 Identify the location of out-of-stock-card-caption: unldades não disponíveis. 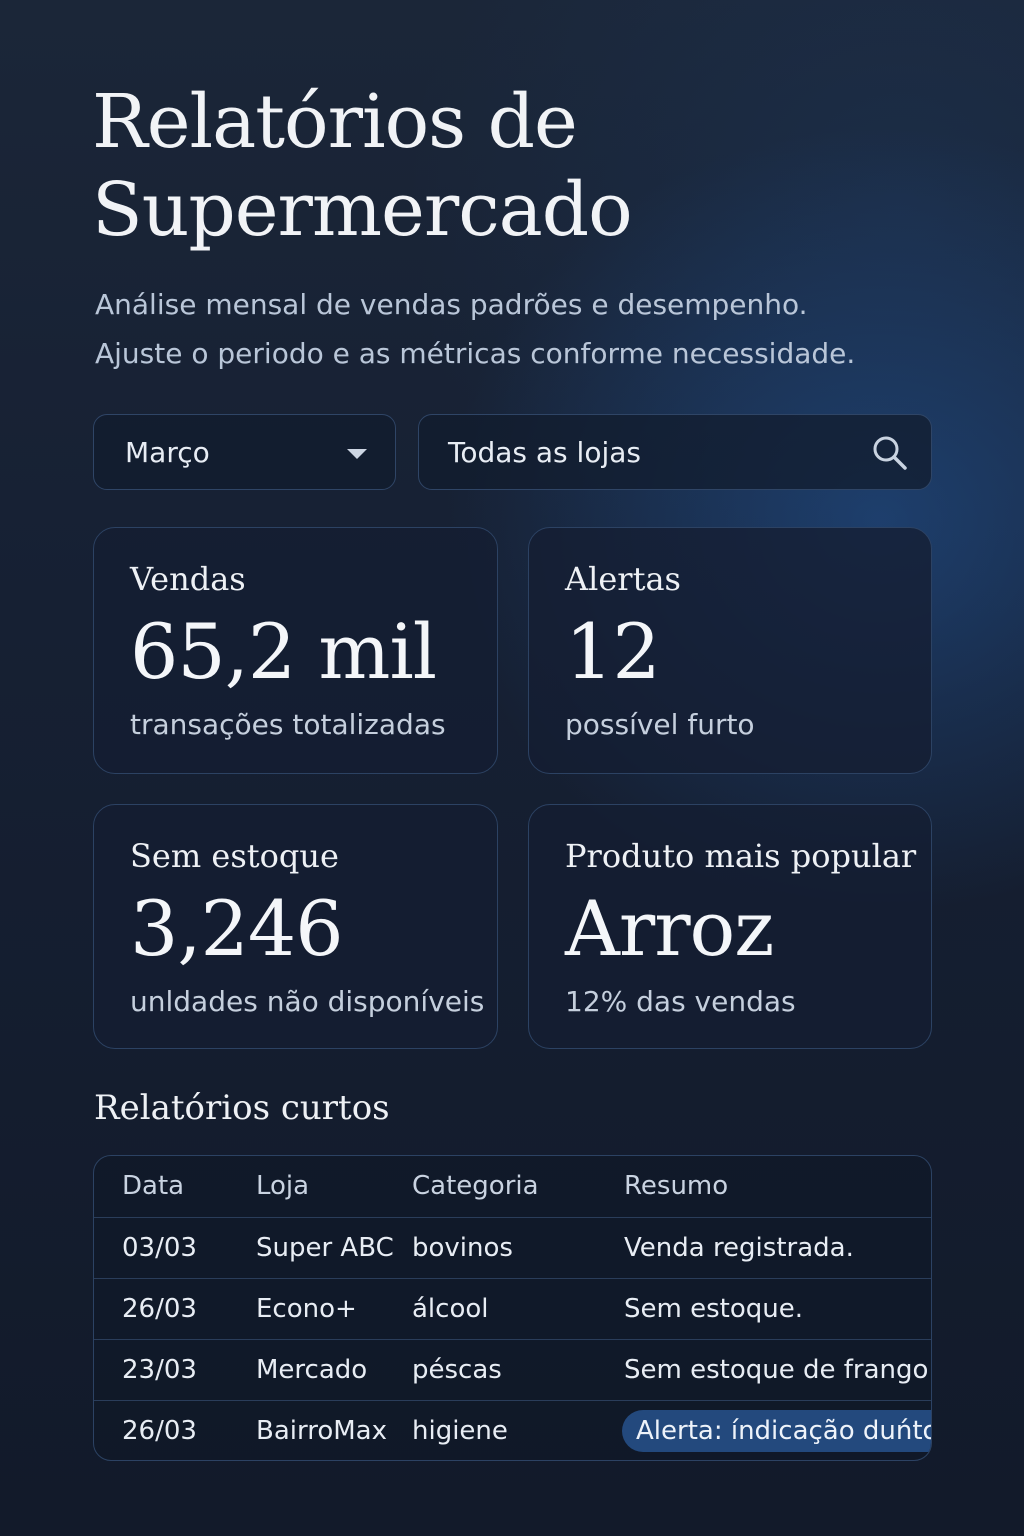
(307, 1001).